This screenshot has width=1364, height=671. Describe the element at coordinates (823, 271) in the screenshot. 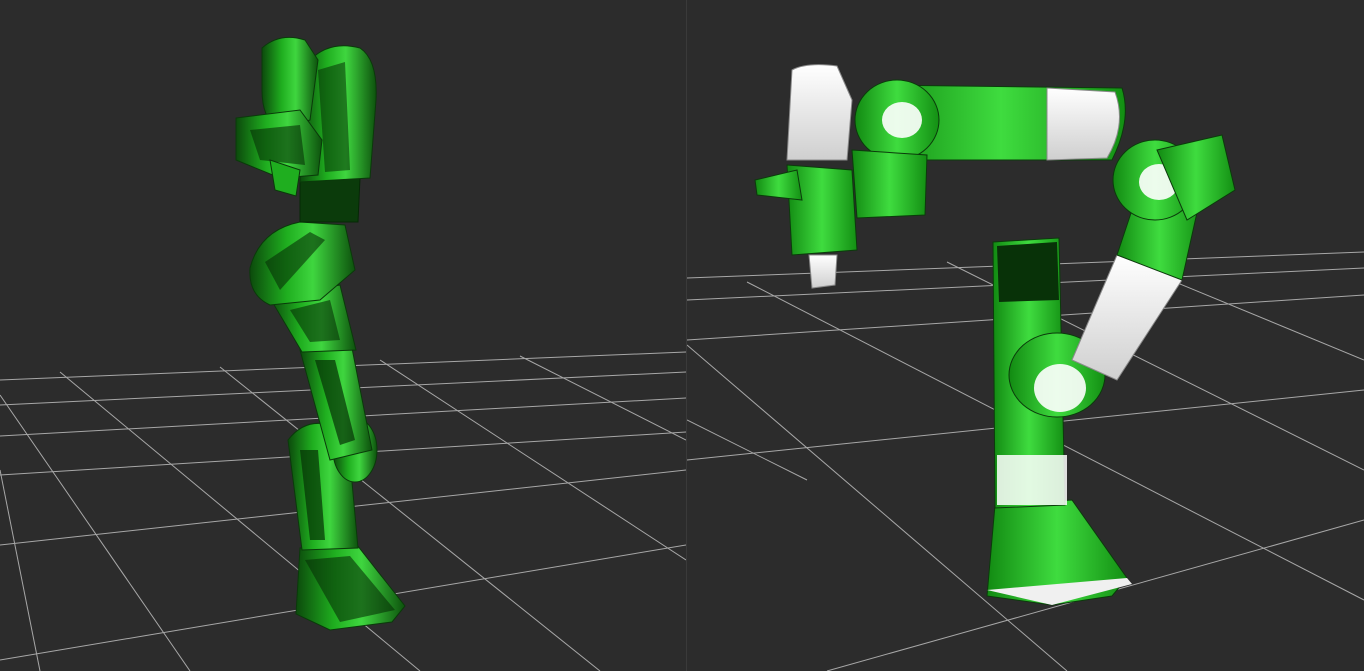

I see `gripper-finger` at that location.